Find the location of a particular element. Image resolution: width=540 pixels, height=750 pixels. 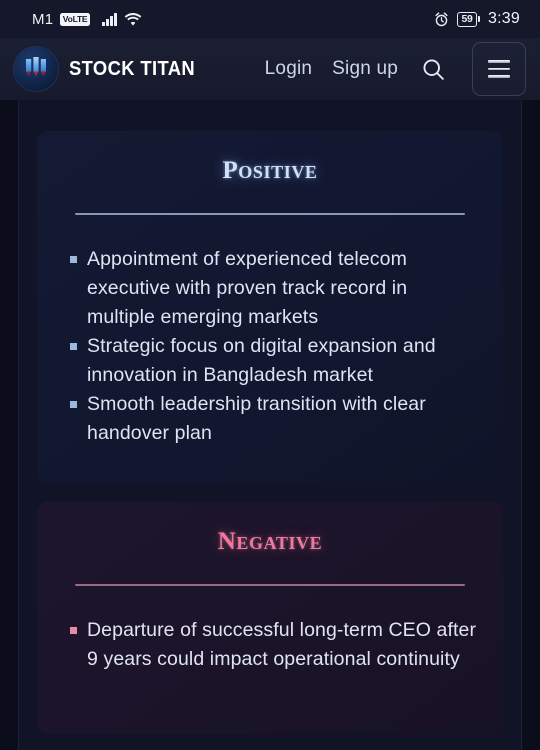

status-bar-right: 59 3:39 is located at coordinates (479, 19).